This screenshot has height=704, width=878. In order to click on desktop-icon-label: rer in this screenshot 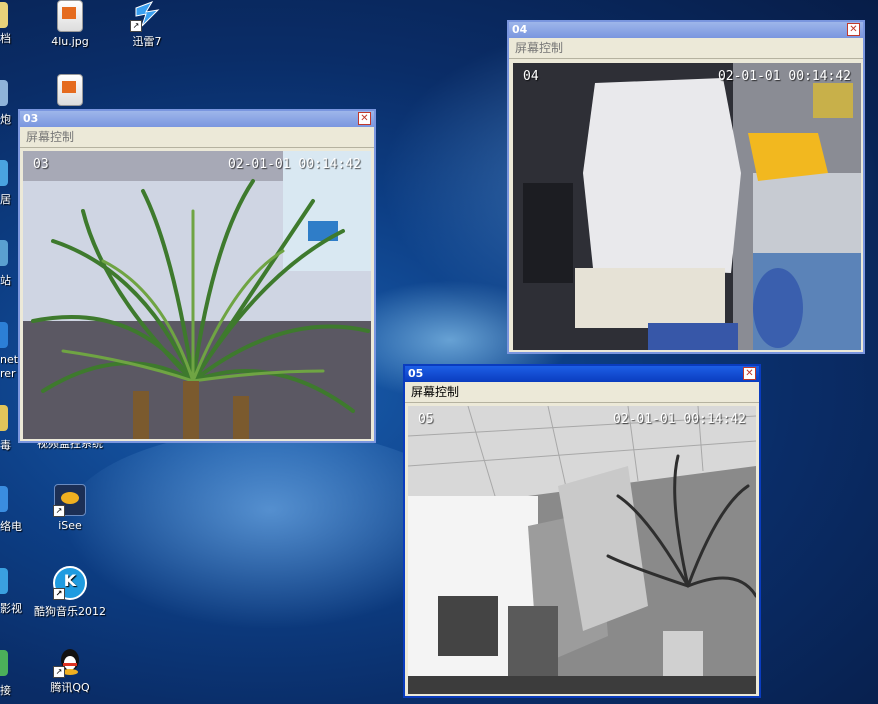, I will do `click(8, 373)`.